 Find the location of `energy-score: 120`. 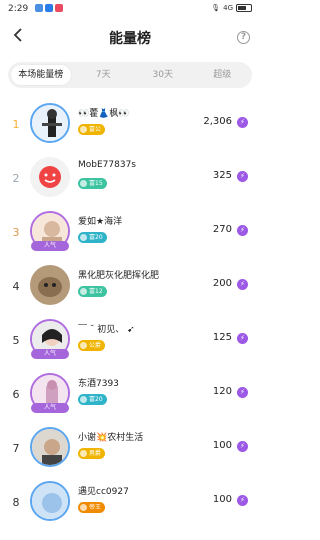

energy-score: 120 is located at coordinates (222, 391).